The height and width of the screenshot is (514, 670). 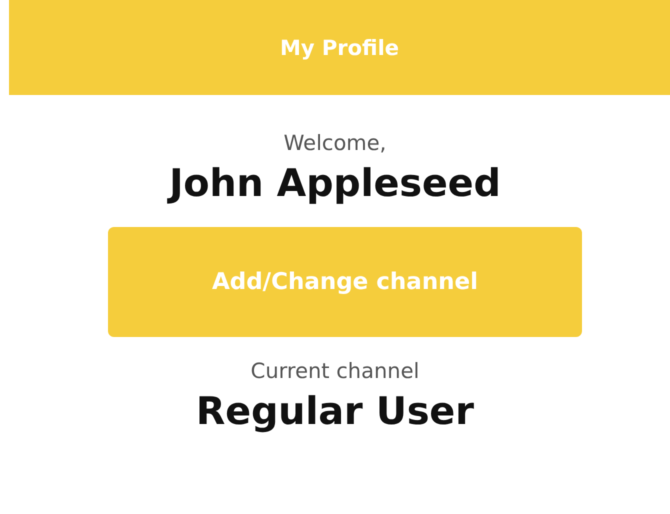 What do you see at coordinates (335, 183) in the screenshot?
I see `user-name: John Appleseed` at bounding box center [335, 183].